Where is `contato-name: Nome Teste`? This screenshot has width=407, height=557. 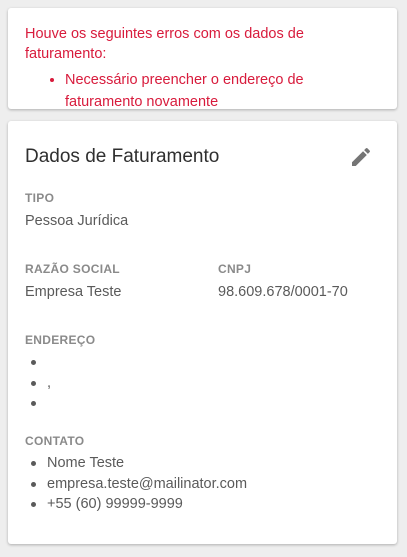 contato-name: Nome Teste is located at coordinates (136, 463).